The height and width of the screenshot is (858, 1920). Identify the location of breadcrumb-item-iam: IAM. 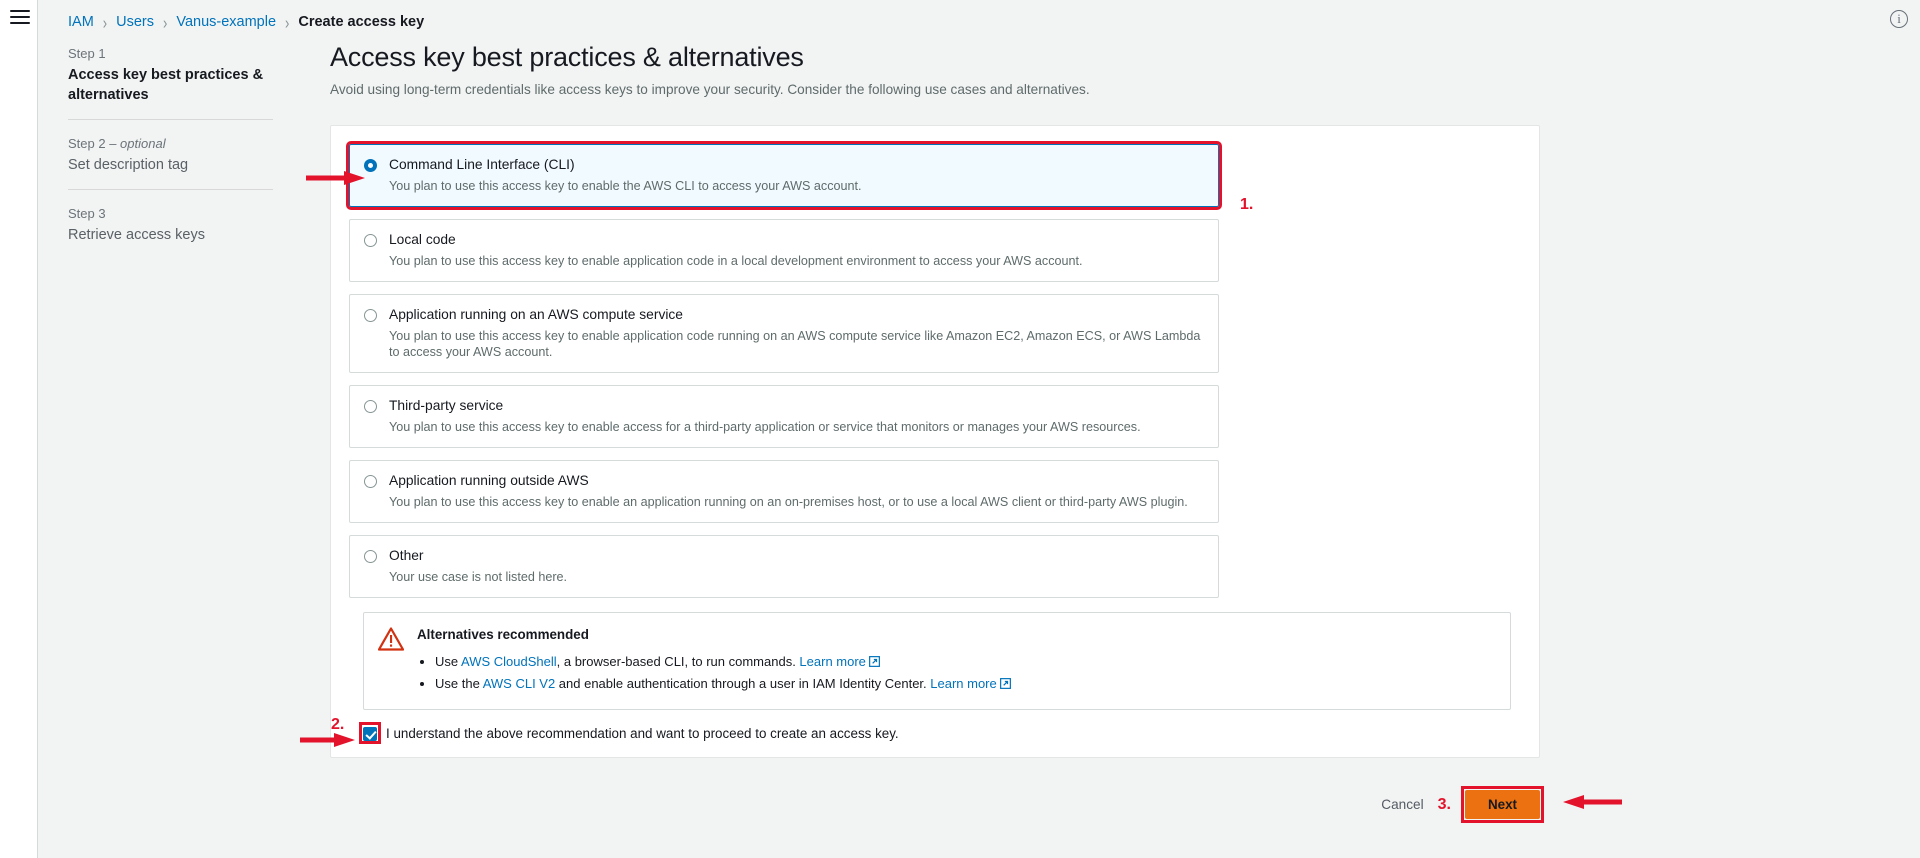
(81, 22).